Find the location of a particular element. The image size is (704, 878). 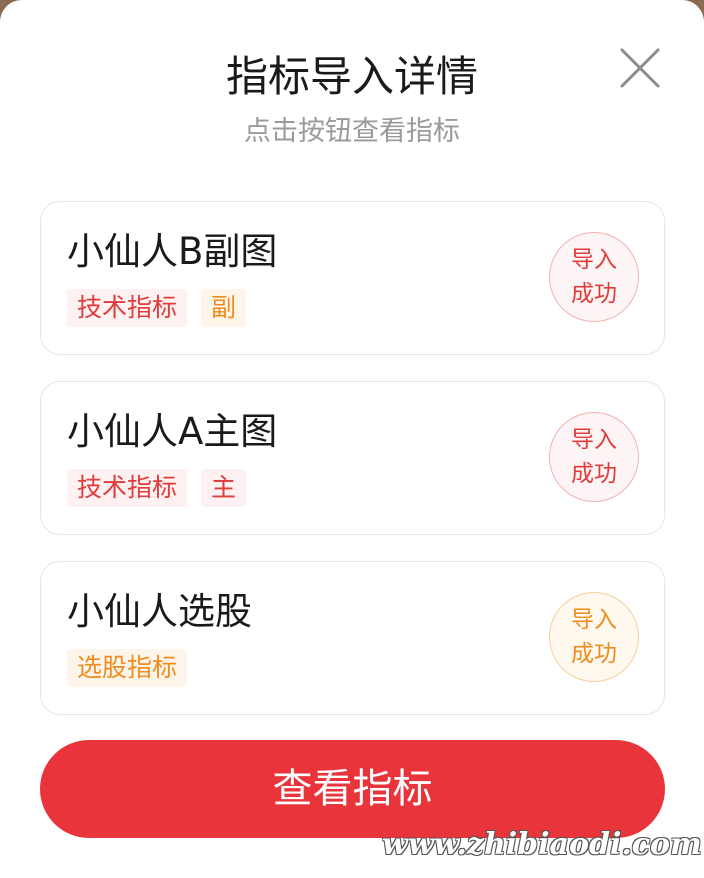

indicator-tags: 技术指标 主 is located at coordinates (157, 488).